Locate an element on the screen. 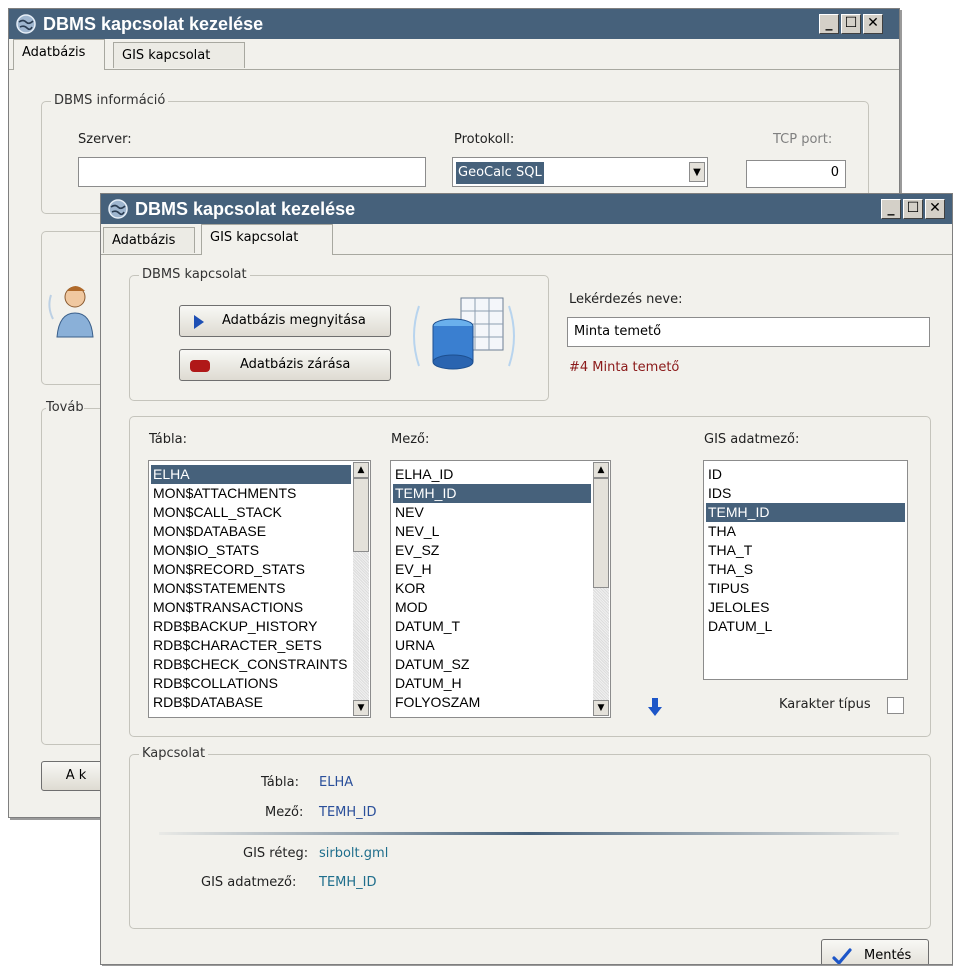  list-item: JELOLES is located at coordinates (737, 607).